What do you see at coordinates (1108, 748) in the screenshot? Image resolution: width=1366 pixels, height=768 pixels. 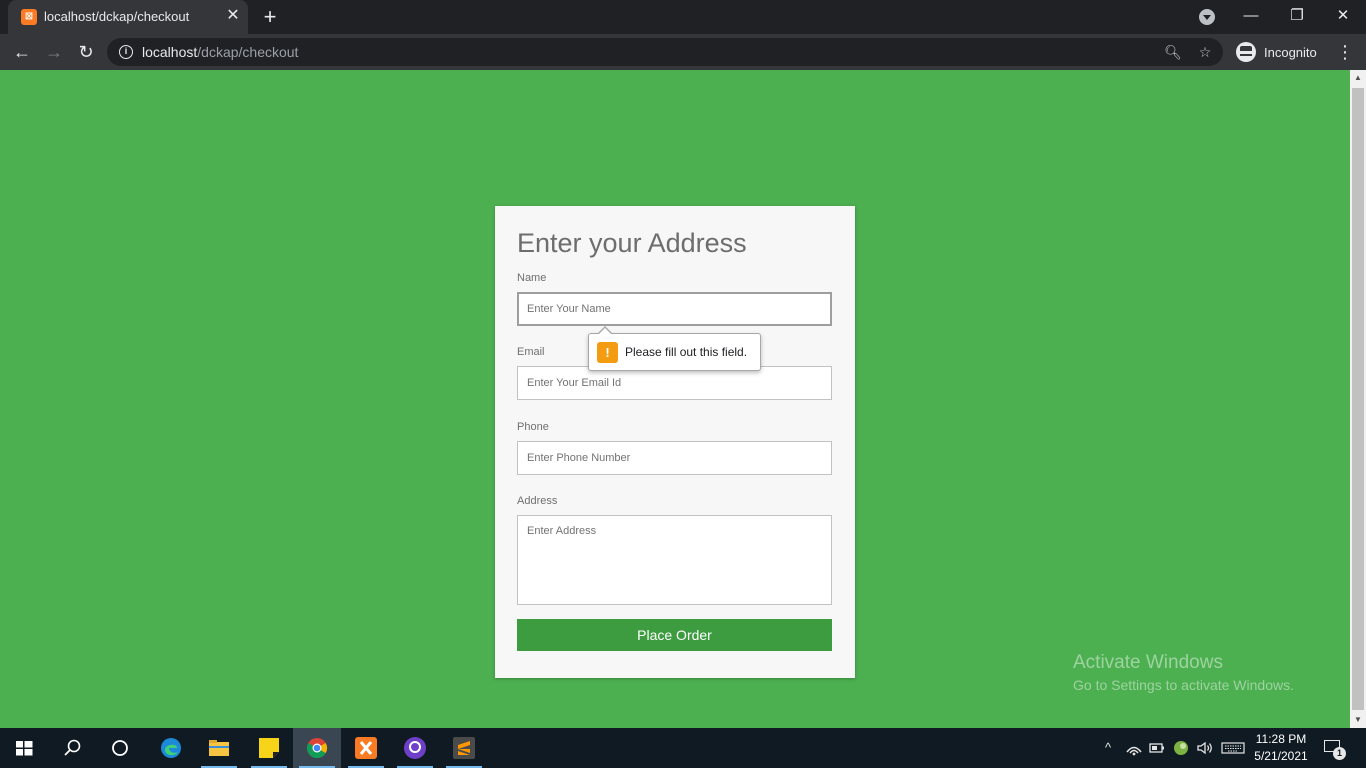 I see `tray-chevron-icon: ^` at bounding box center [1108, 748].